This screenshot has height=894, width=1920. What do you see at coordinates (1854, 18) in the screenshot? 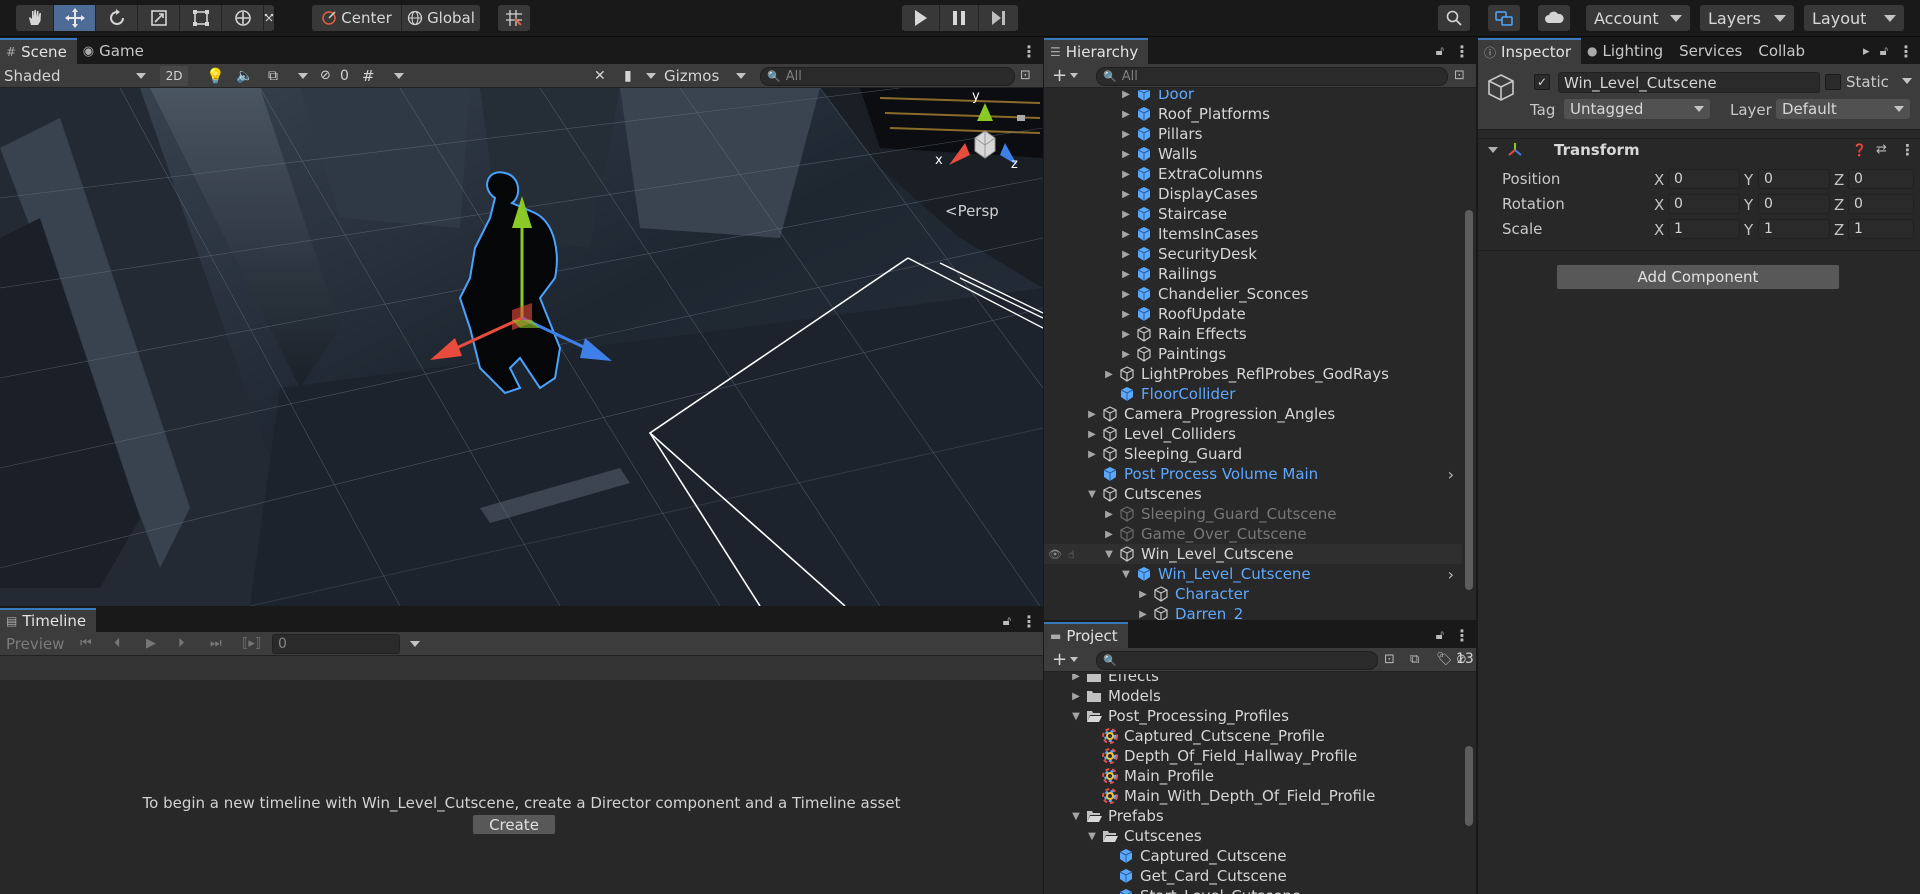
I see `layout-dropdown: Layout` at bounding box center [1854, 18].